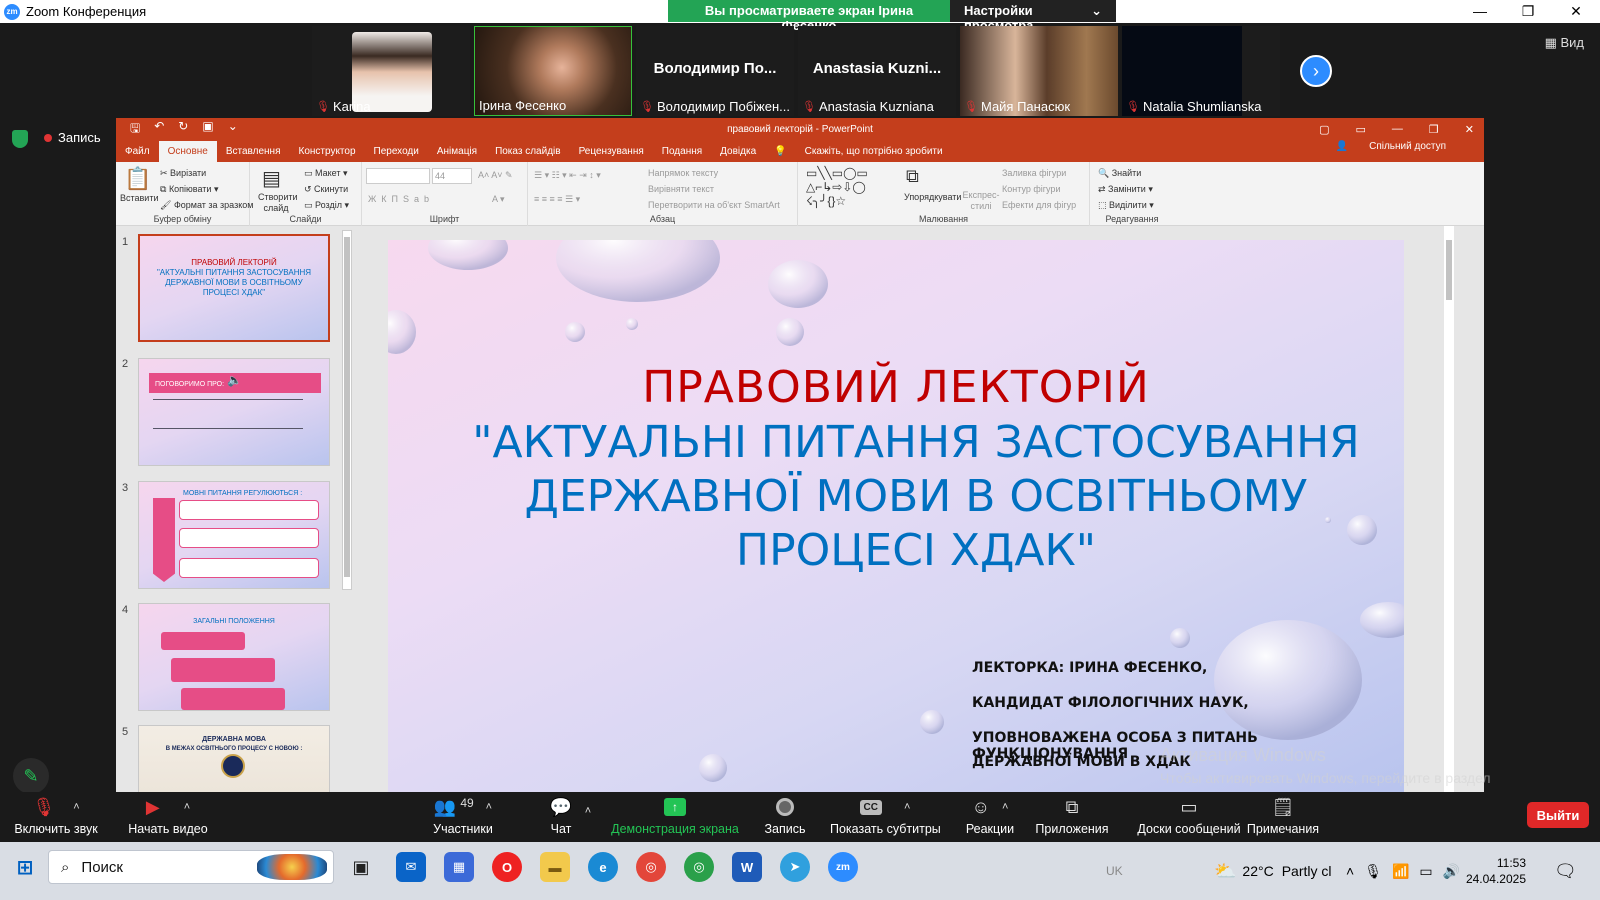 Image resolution: width=1600 pixels, height=900 pixels. I want to click on view-button: ▦ Вид, so click(1564, 43).